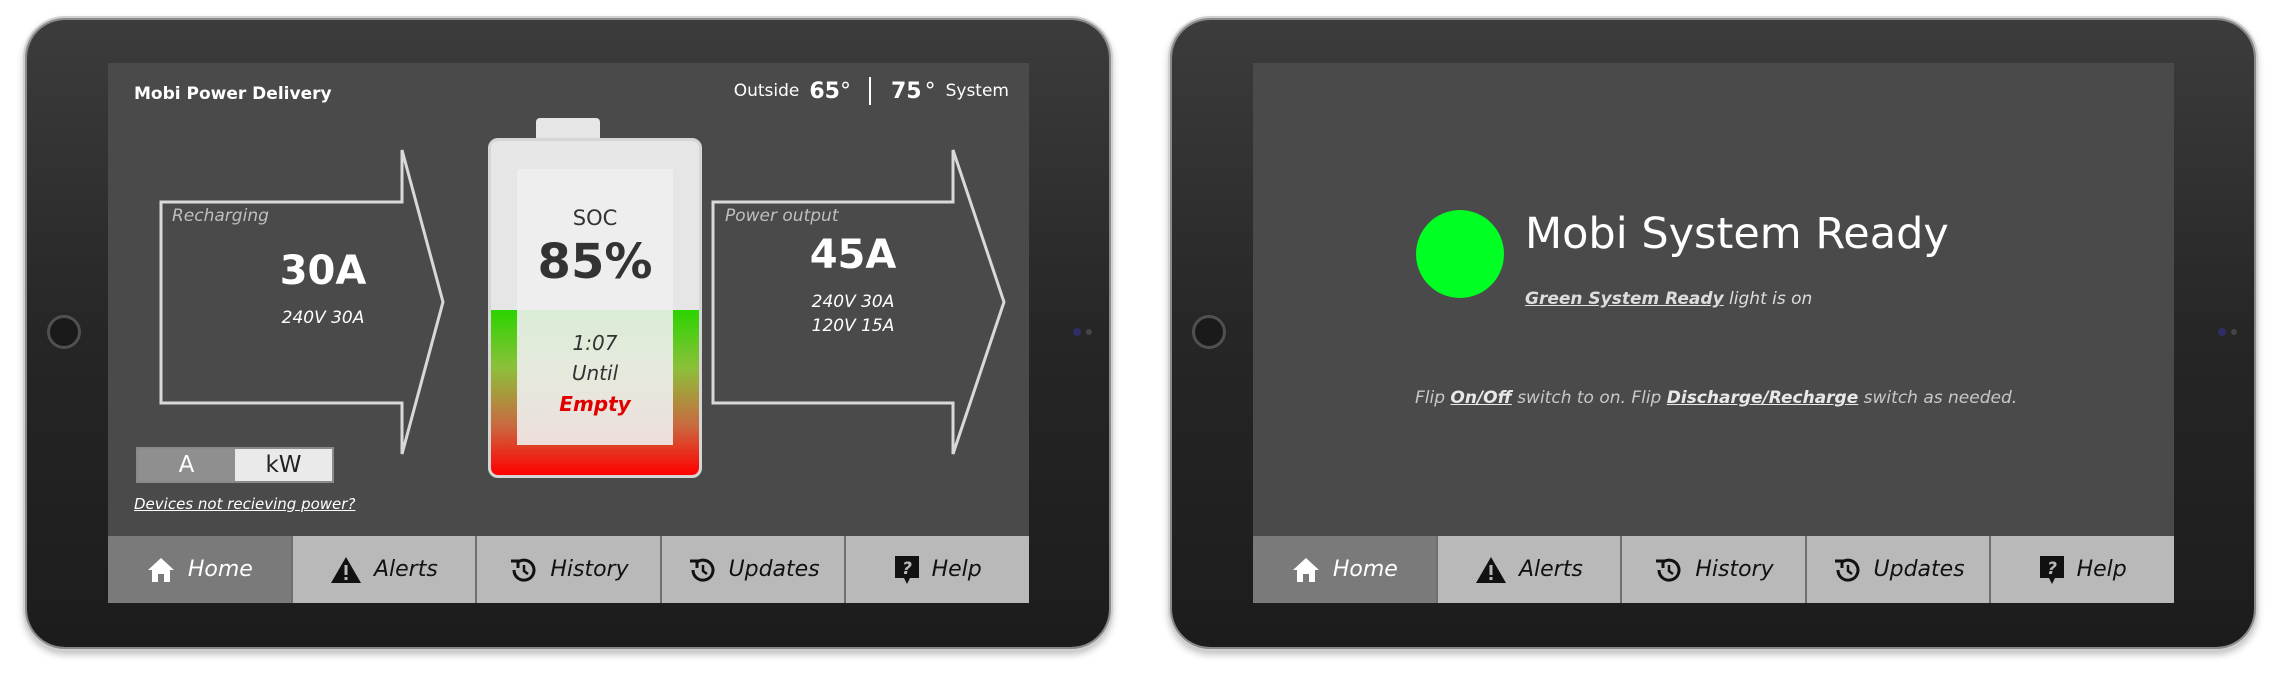  I want to click on soc-label: SOC, so click(595, 218).